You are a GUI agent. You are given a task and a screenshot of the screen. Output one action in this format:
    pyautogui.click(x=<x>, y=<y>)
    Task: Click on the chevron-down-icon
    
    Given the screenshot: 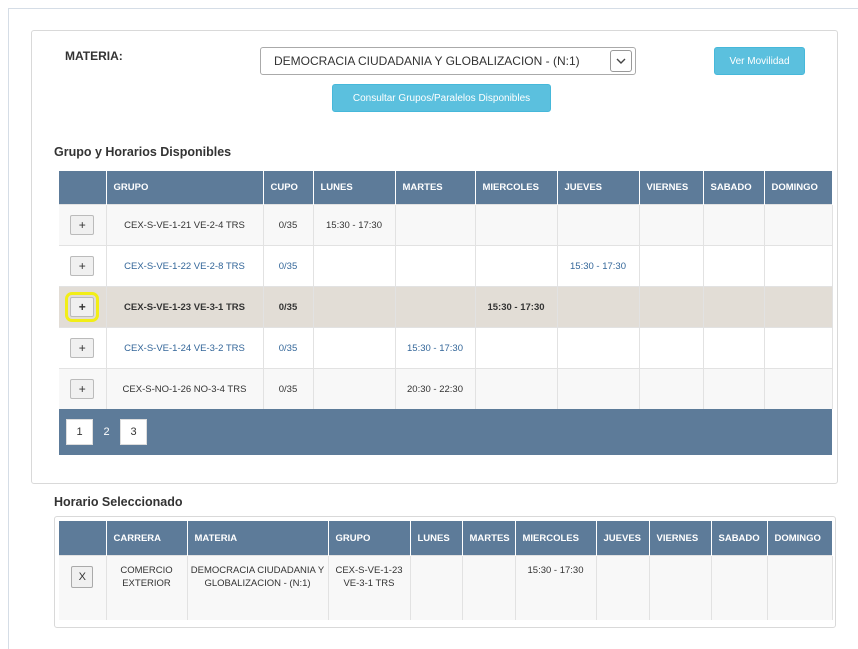 What is the action you would take?
    pyautogui.click(x=621, y=61)
    